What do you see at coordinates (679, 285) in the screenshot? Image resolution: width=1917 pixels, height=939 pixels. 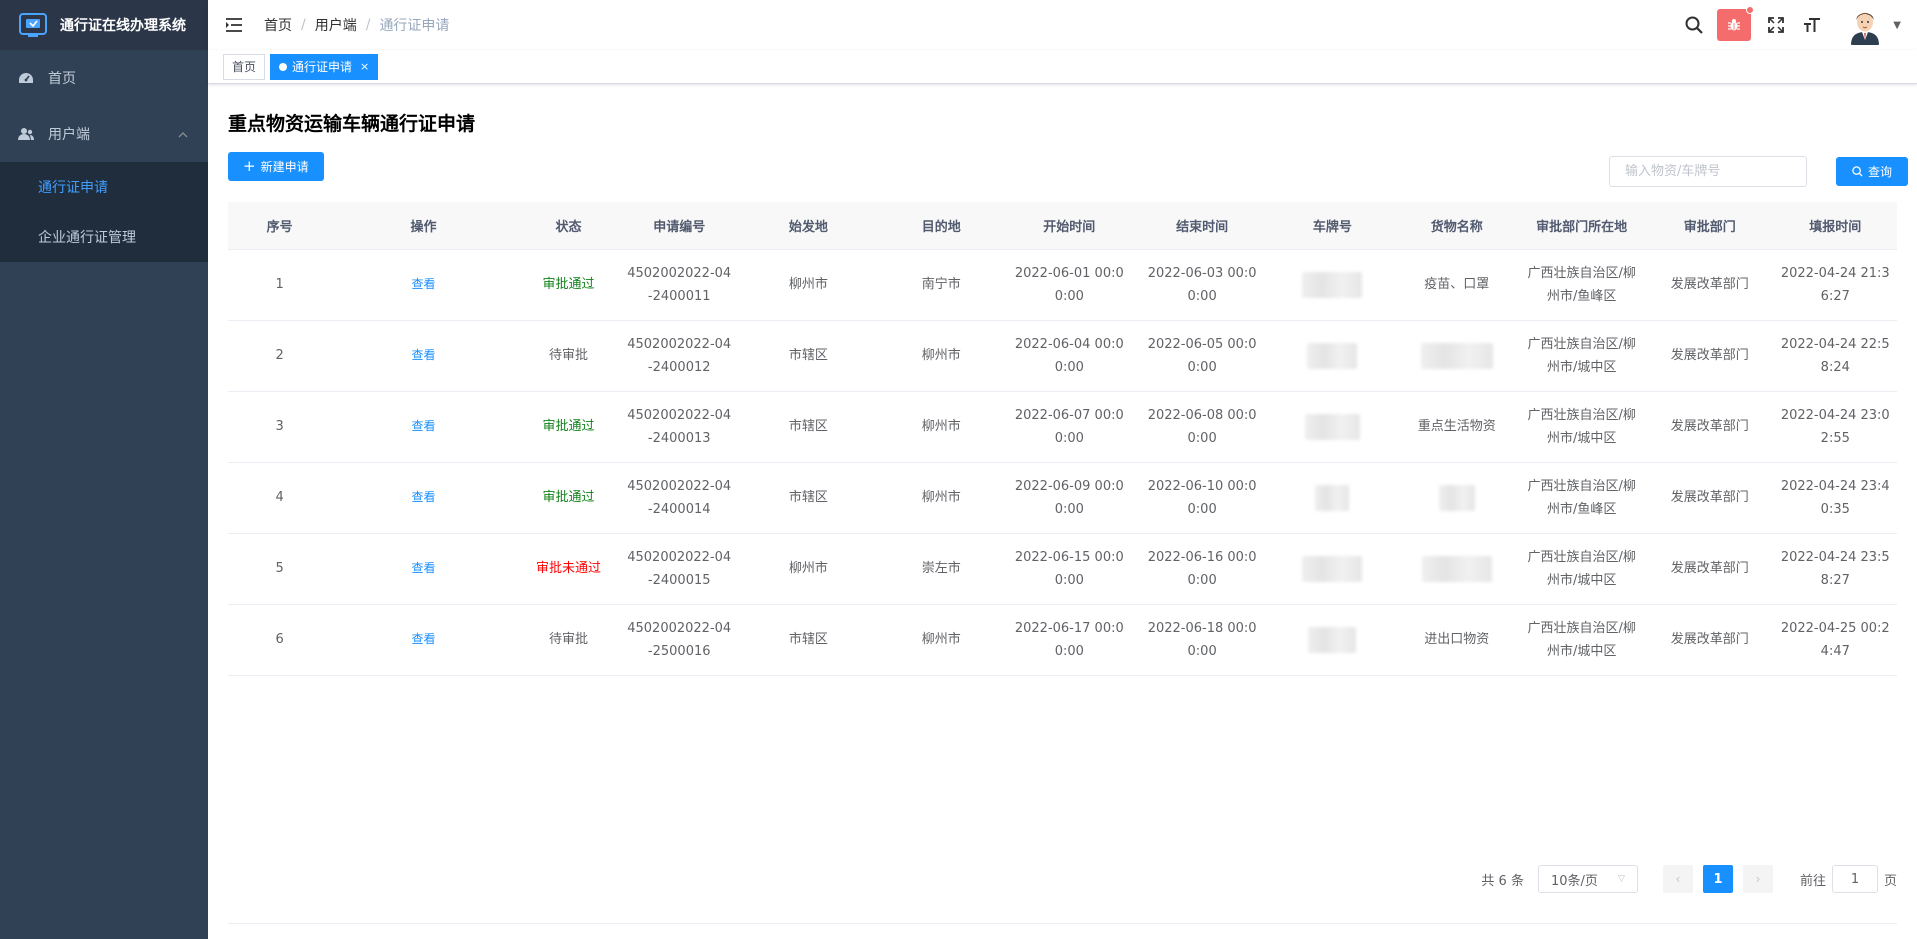 I see `cell-code: 4502002022-04-2400011` at bounding box center [679, 285].